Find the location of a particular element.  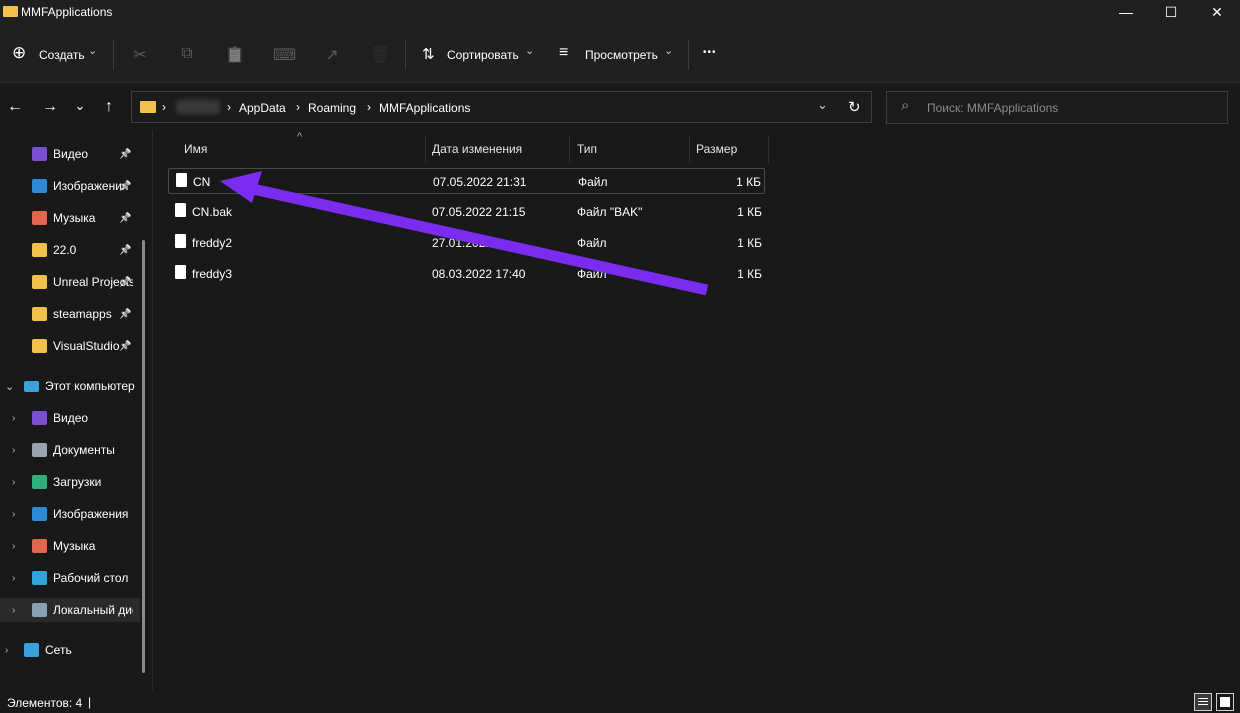

tiles-view-button is located at coordinates (1225, 702).